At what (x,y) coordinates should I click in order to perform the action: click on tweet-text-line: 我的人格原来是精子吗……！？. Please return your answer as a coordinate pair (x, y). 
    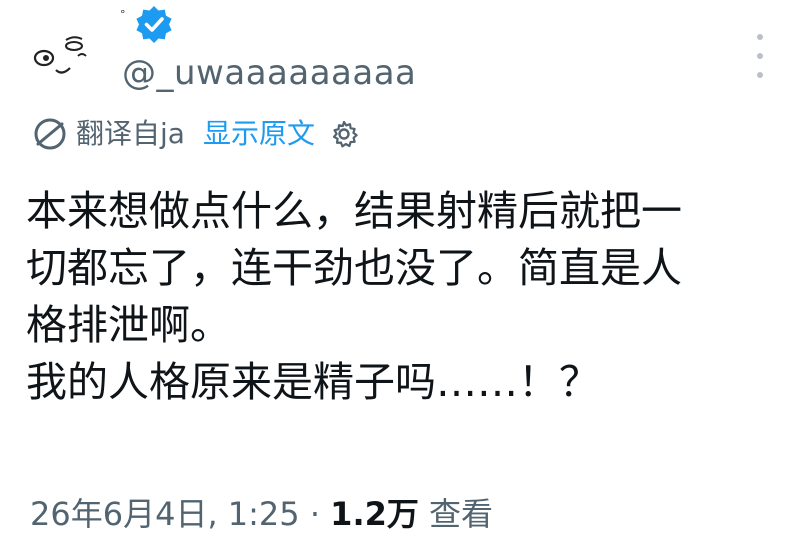
    Looking at the image, I should click on (313, 382).